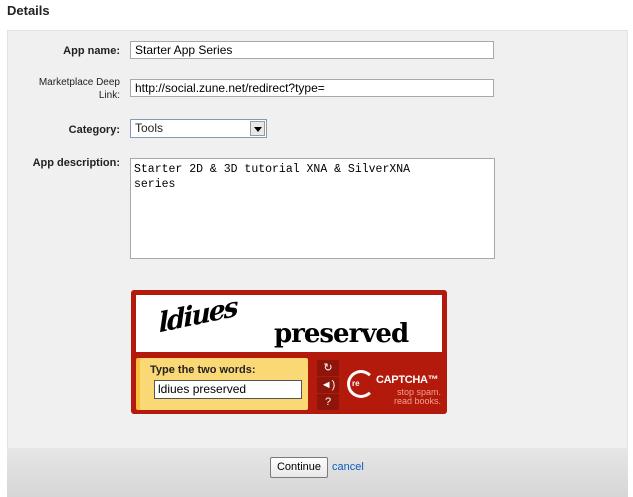 The width and height of the screenshot is (633, 497). I want to click on section-title: Details, so click(28, 10).